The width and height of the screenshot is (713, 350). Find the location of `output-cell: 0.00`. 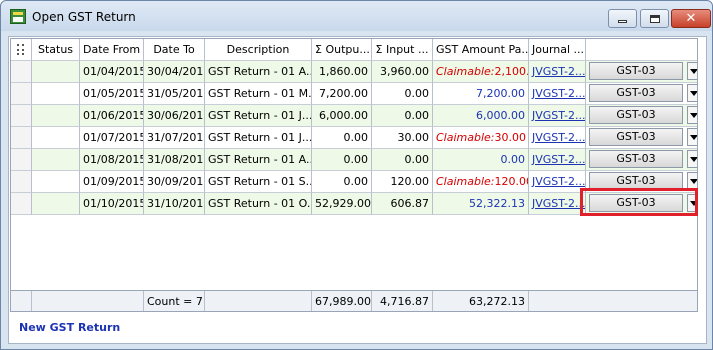

output-cell: 0.00 is located at coordinates (342, 182).